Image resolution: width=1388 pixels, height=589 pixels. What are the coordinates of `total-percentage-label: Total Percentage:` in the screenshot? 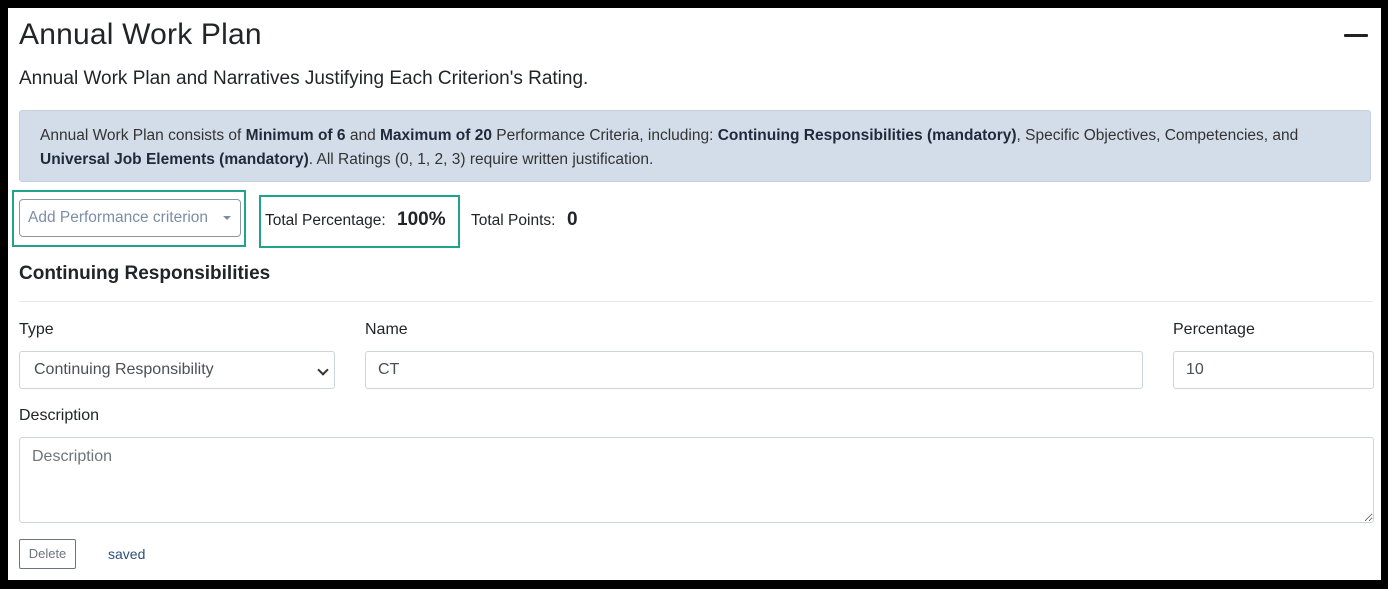 It's located at (325, 220).